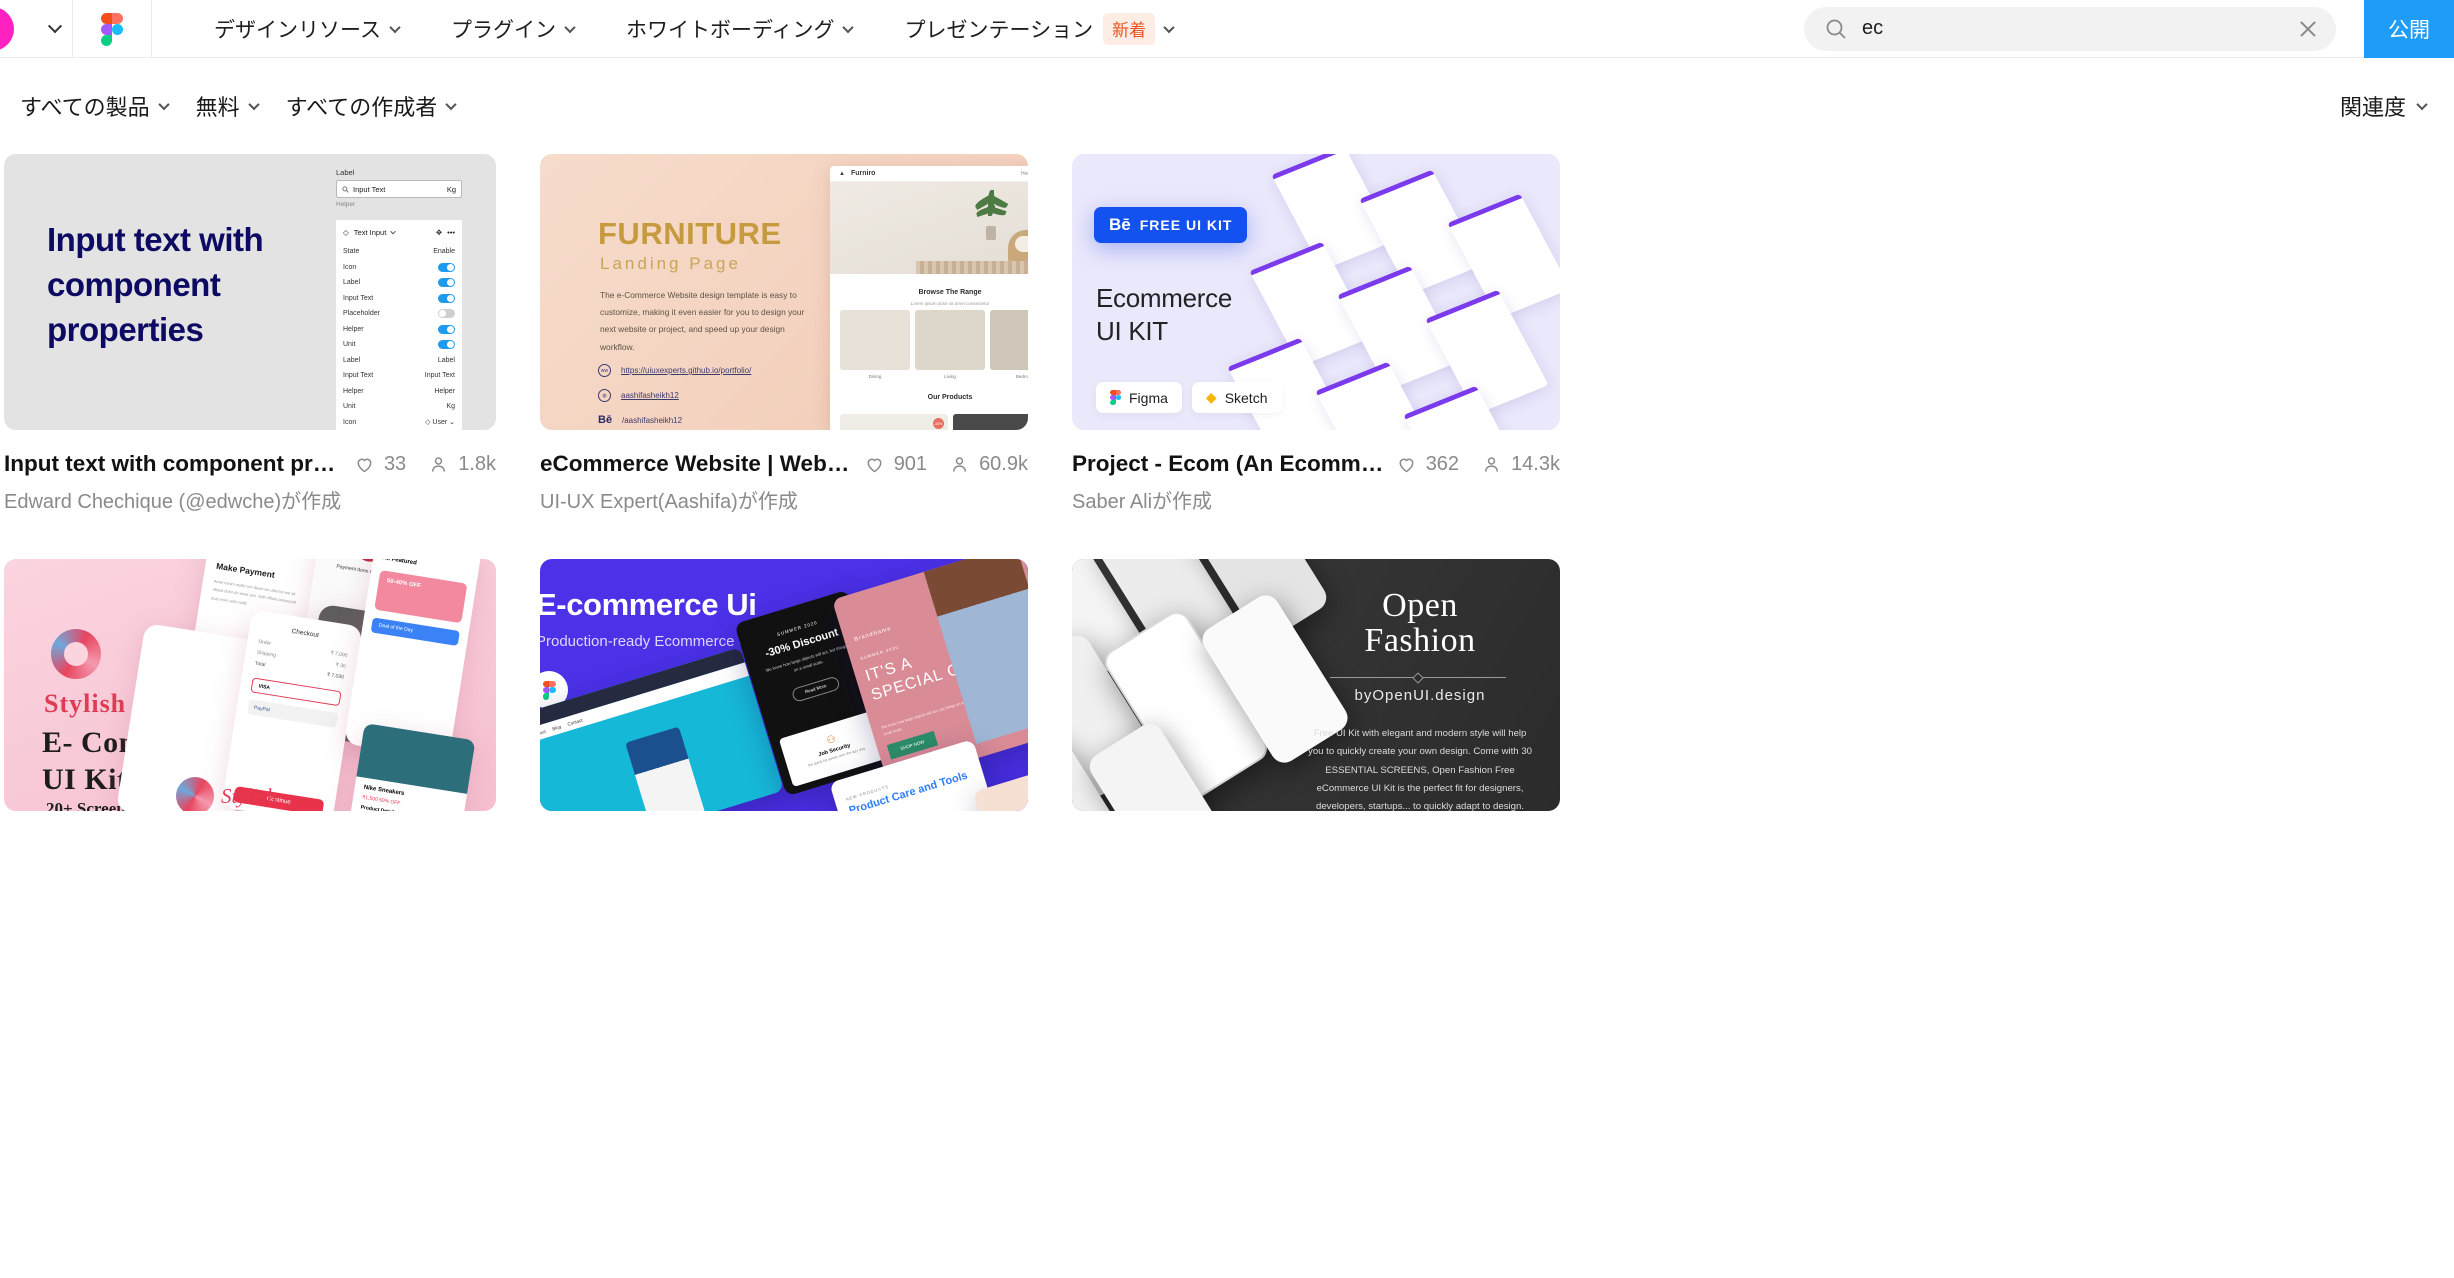  I want to click on nav-item-plugins: プラグイン, so click(512, 29).